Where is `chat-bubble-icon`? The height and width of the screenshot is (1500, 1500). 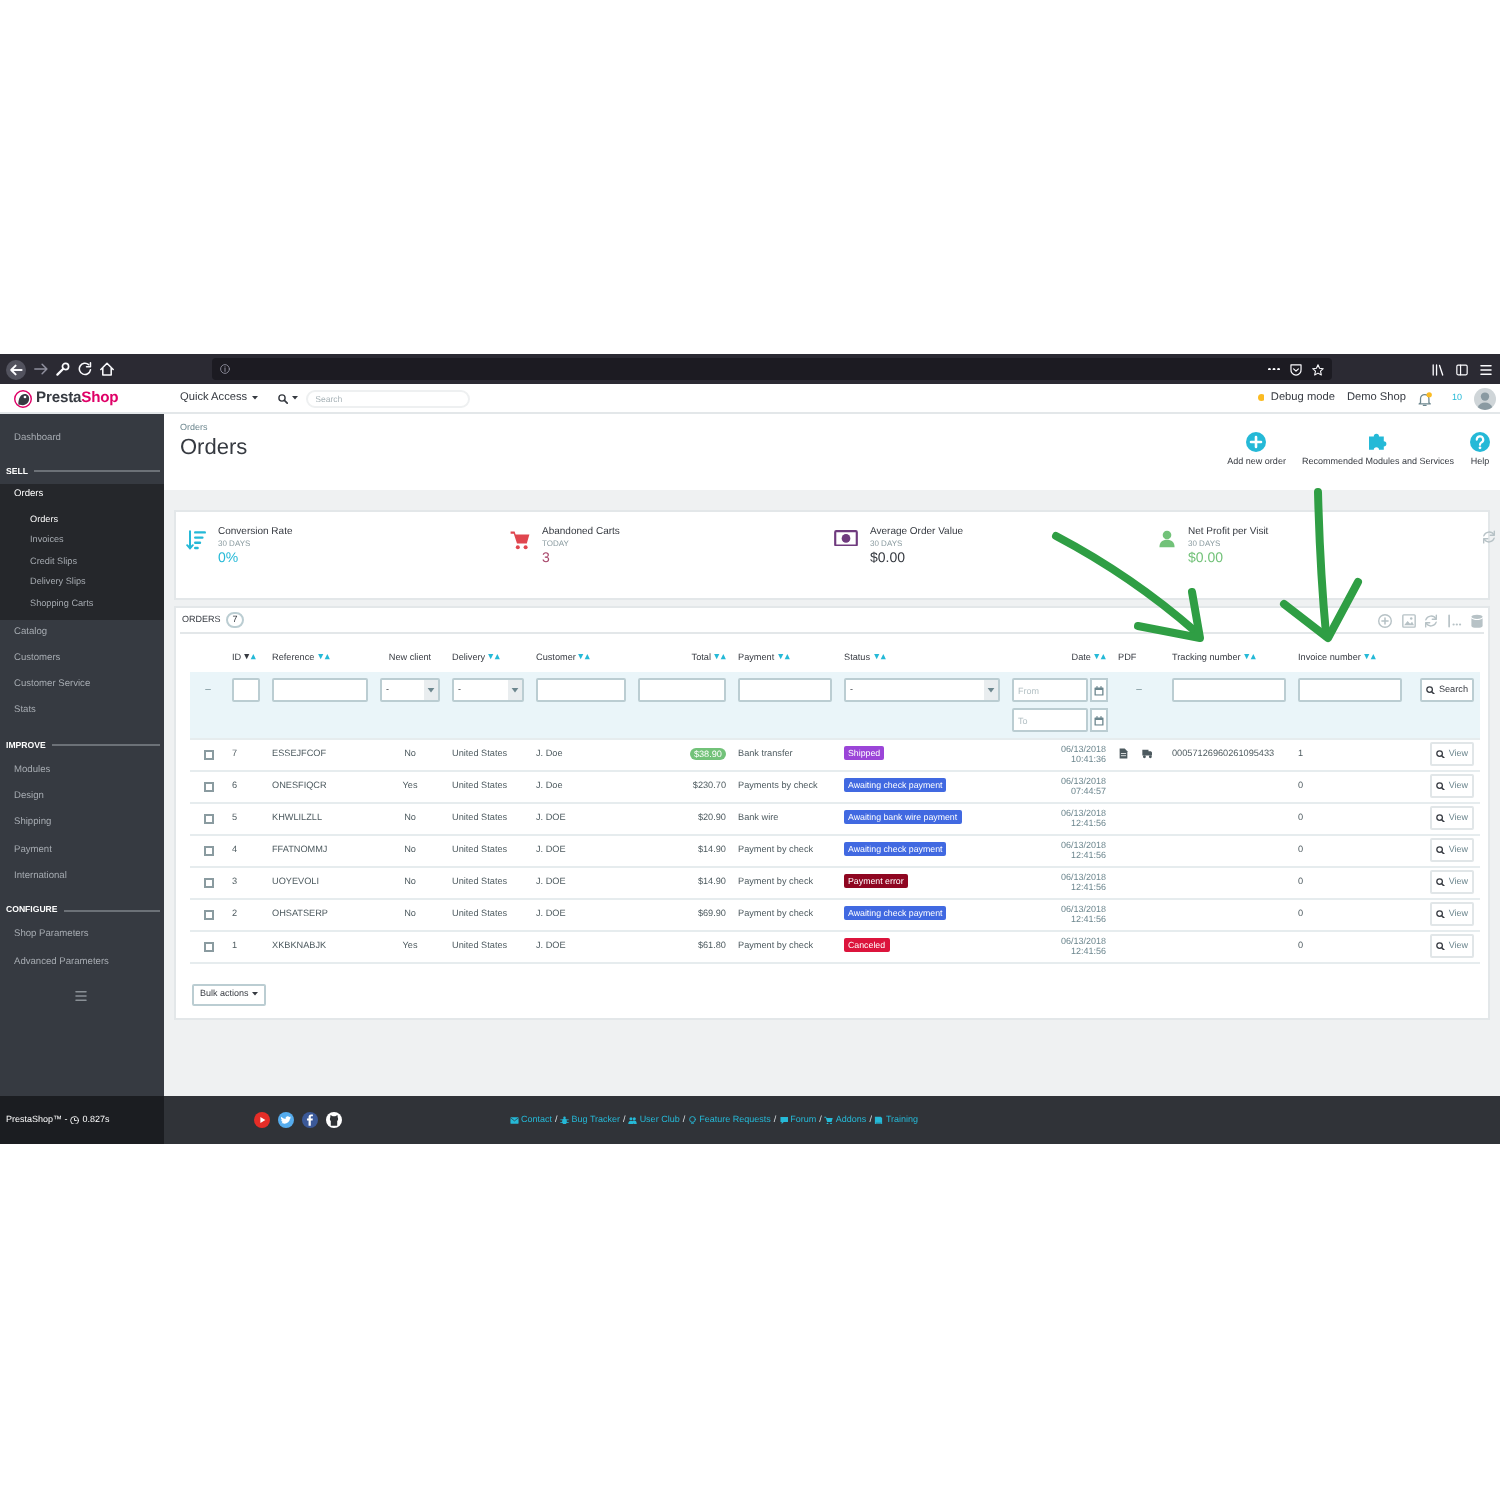 chat-bubble-icon is located at coordinates (784, 1120).